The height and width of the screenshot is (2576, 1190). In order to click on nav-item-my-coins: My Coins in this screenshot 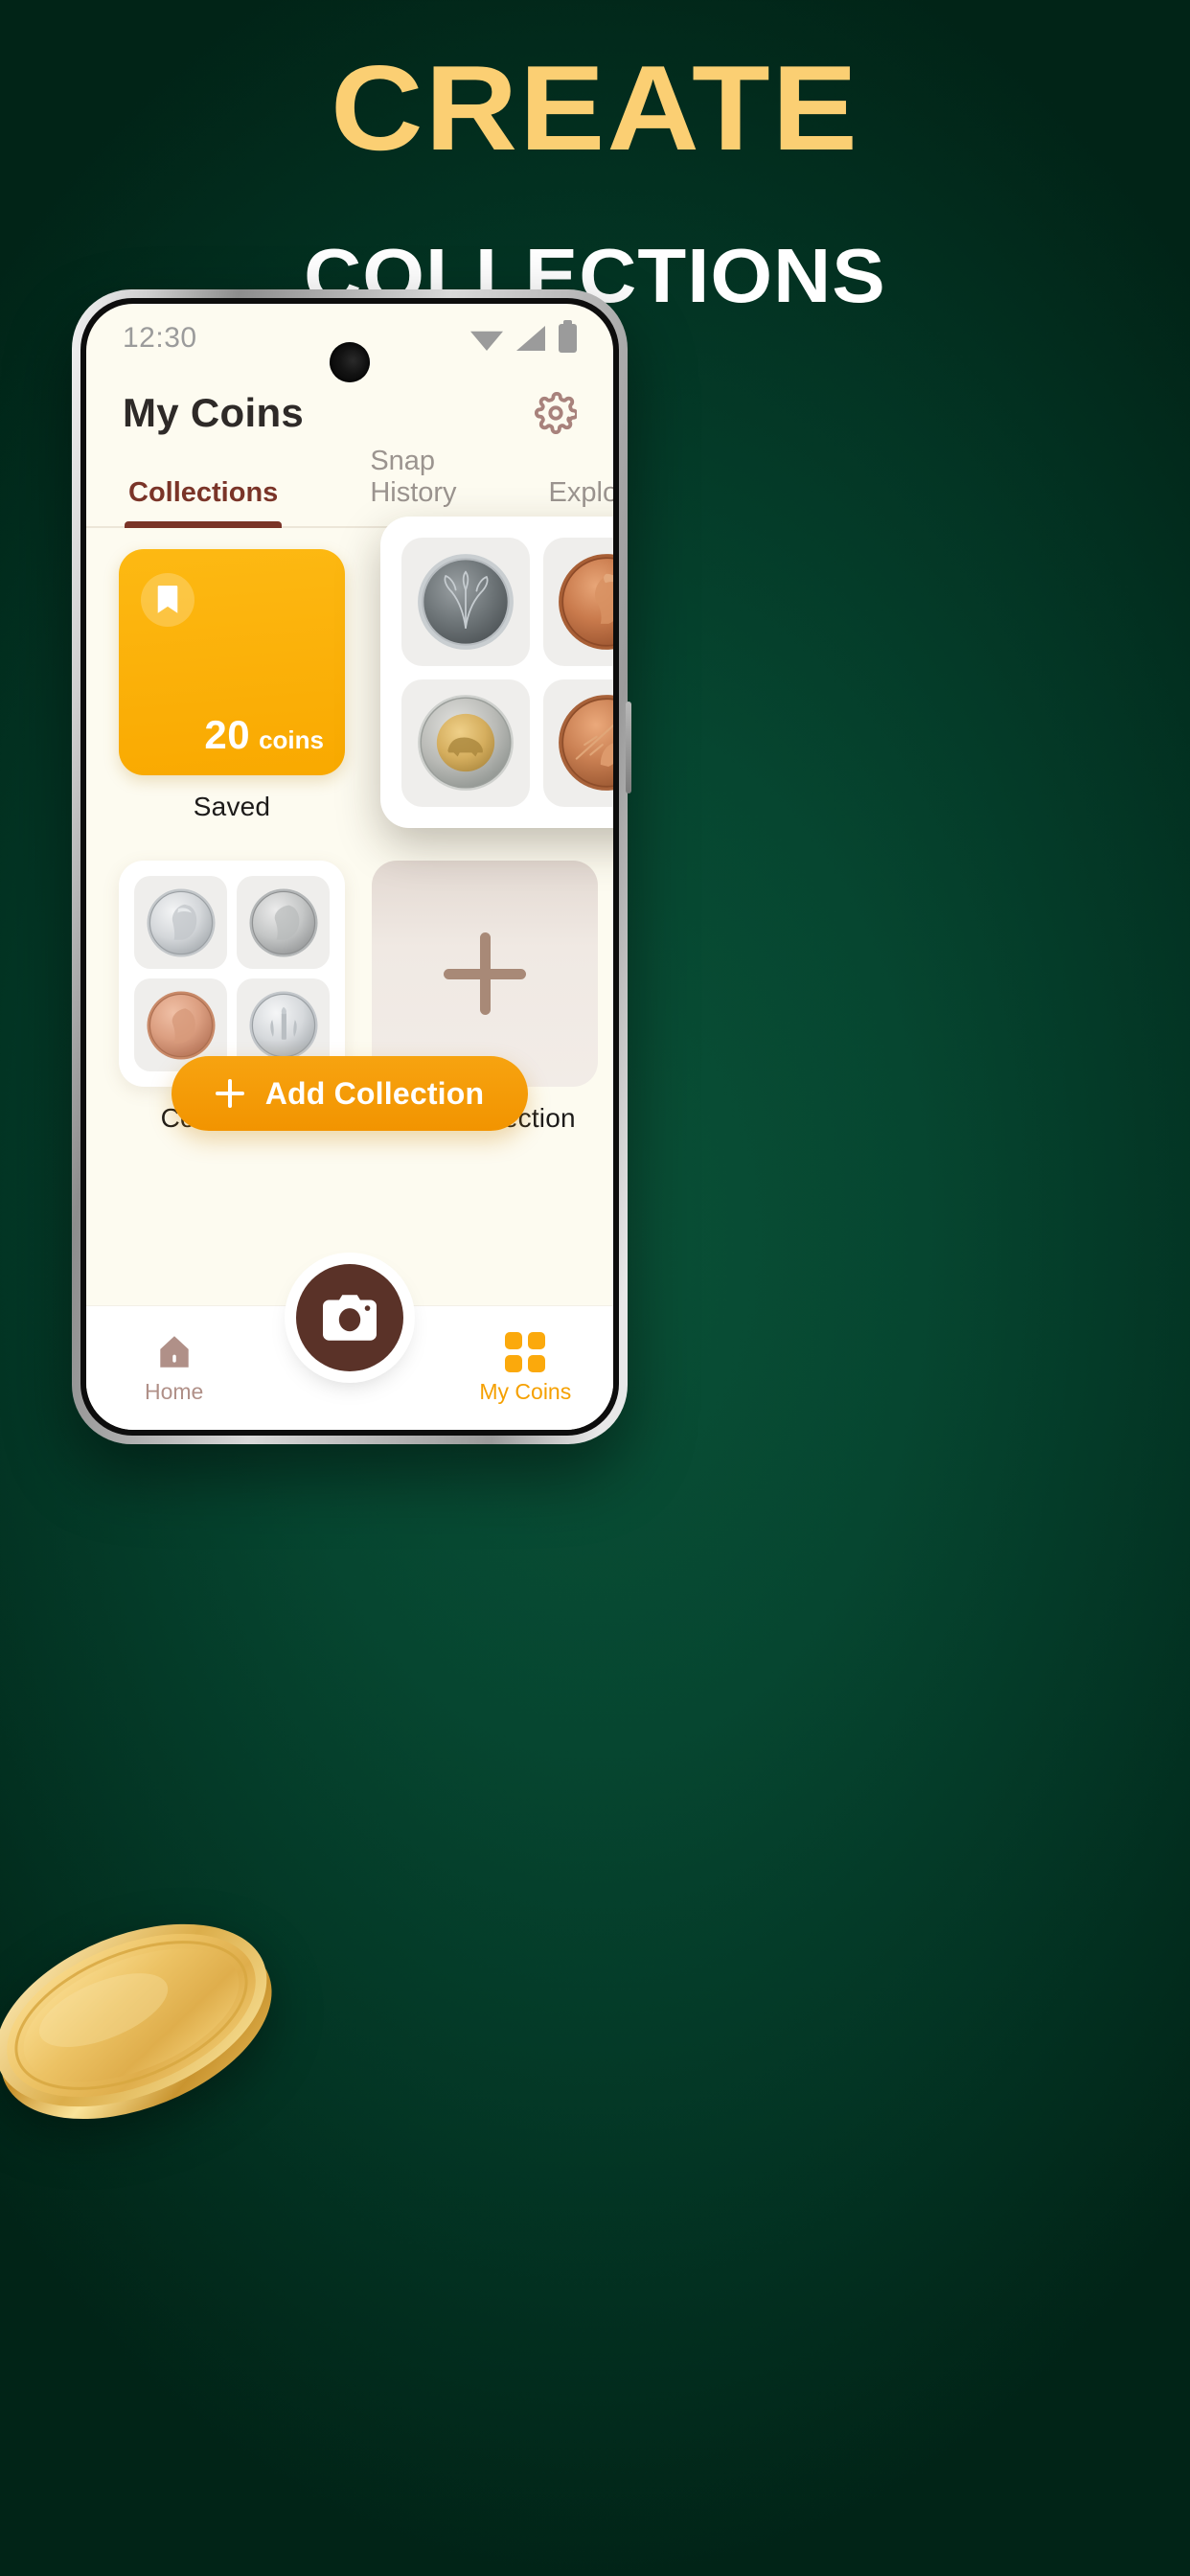, I will do `click(525, 1368)`.